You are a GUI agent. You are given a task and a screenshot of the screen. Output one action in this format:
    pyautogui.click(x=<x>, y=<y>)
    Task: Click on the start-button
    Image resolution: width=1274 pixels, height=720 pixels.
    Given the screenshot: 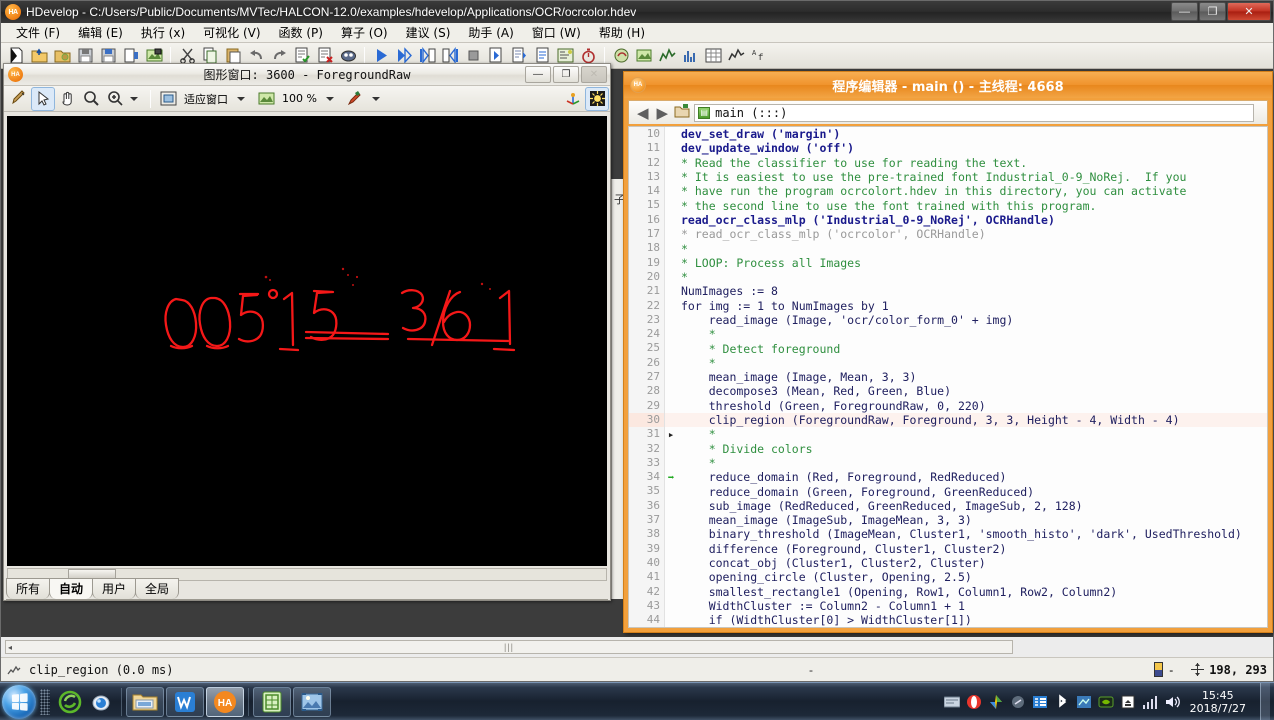 What is the action you would take?
    pyautogui.click(x=19, y=701)
    